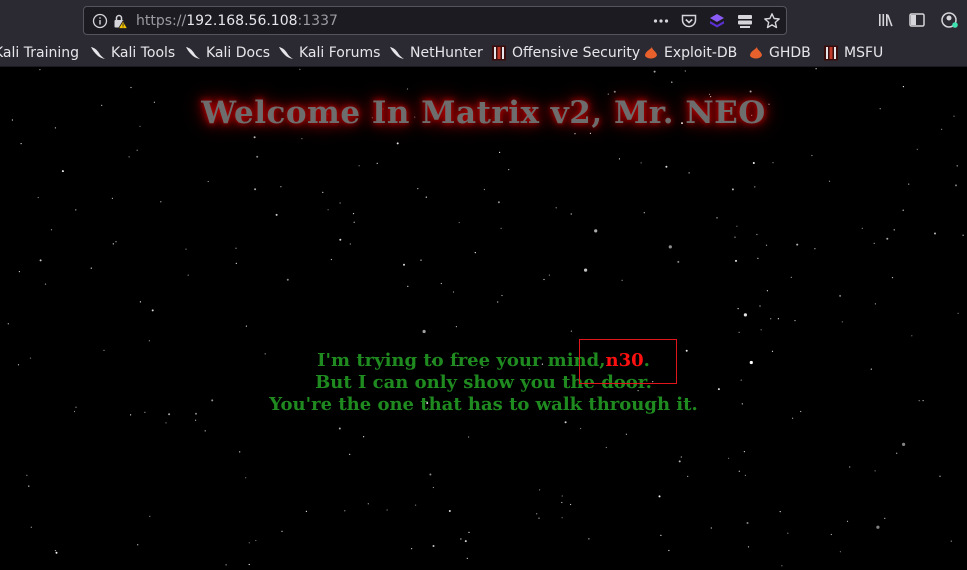 The image size is (967, 570). What do you see at coordinates (779, 53) in the screenshot?
I see `bookmark-ghdb: GHDB` at bounding box center [779, 53].